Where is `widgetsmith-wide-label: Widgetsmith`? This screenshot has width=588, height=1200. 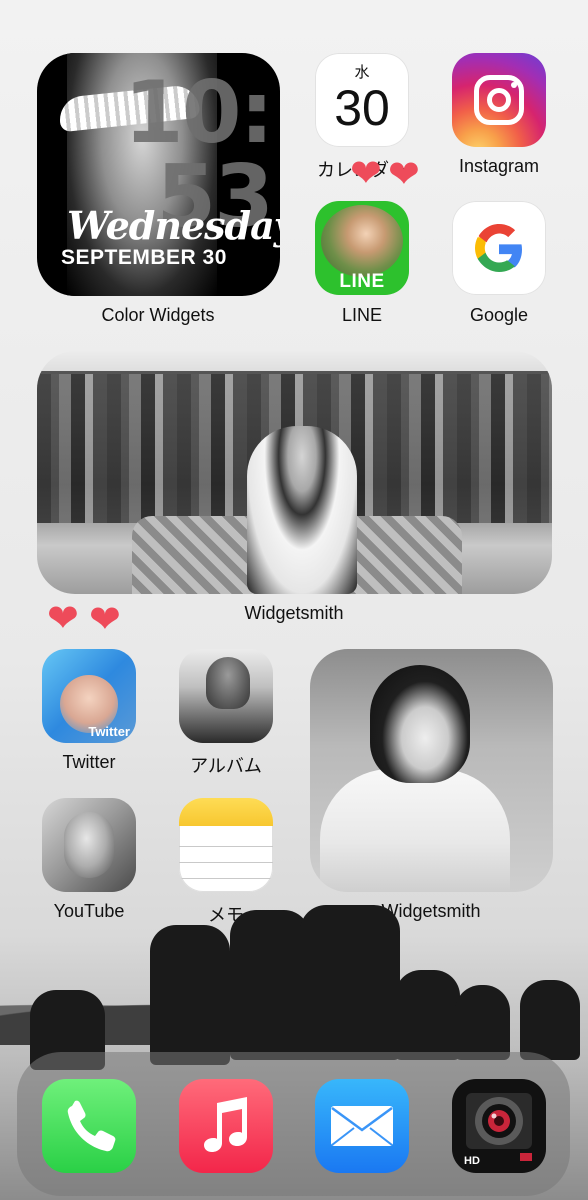
widgetsmith-wide-label: Widgetsmith is located at coordinates (294, 613).